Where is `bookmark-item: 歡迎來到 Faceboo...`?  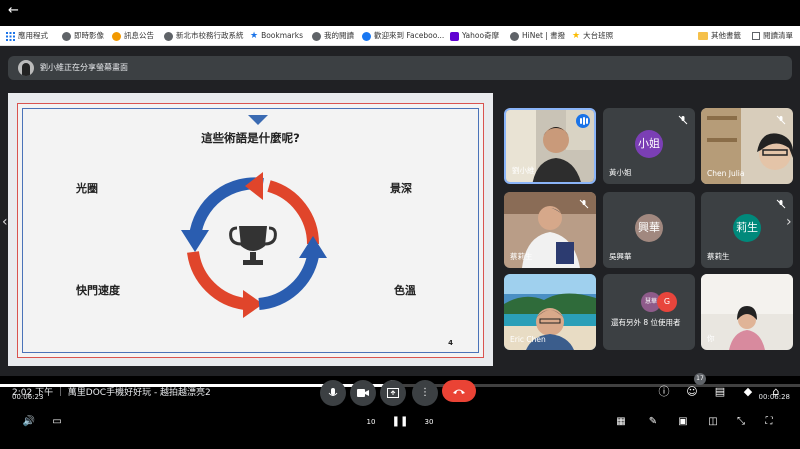 bookmark-item: 歡迎來到 Faceboo... is located at coordinates (403, 36).